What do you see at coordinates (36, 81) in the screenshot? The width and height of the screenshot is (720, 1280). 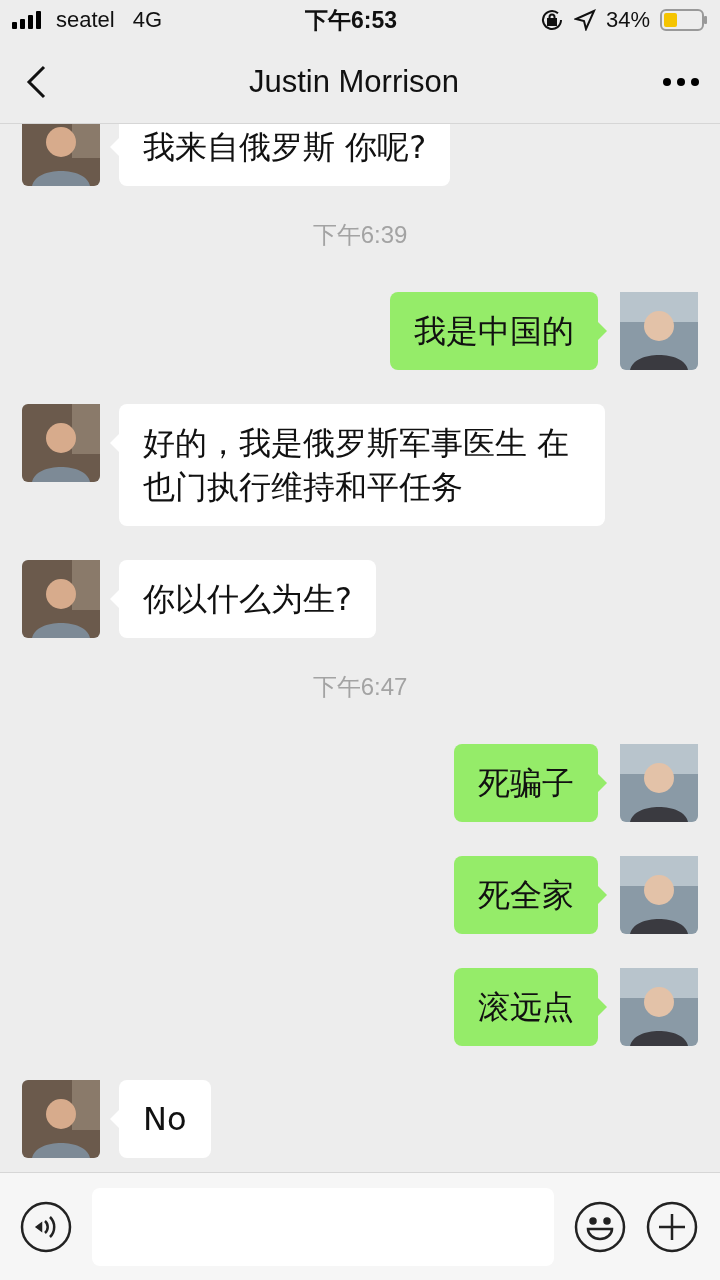 I see `back-icon` at bounding box center [36, 81].